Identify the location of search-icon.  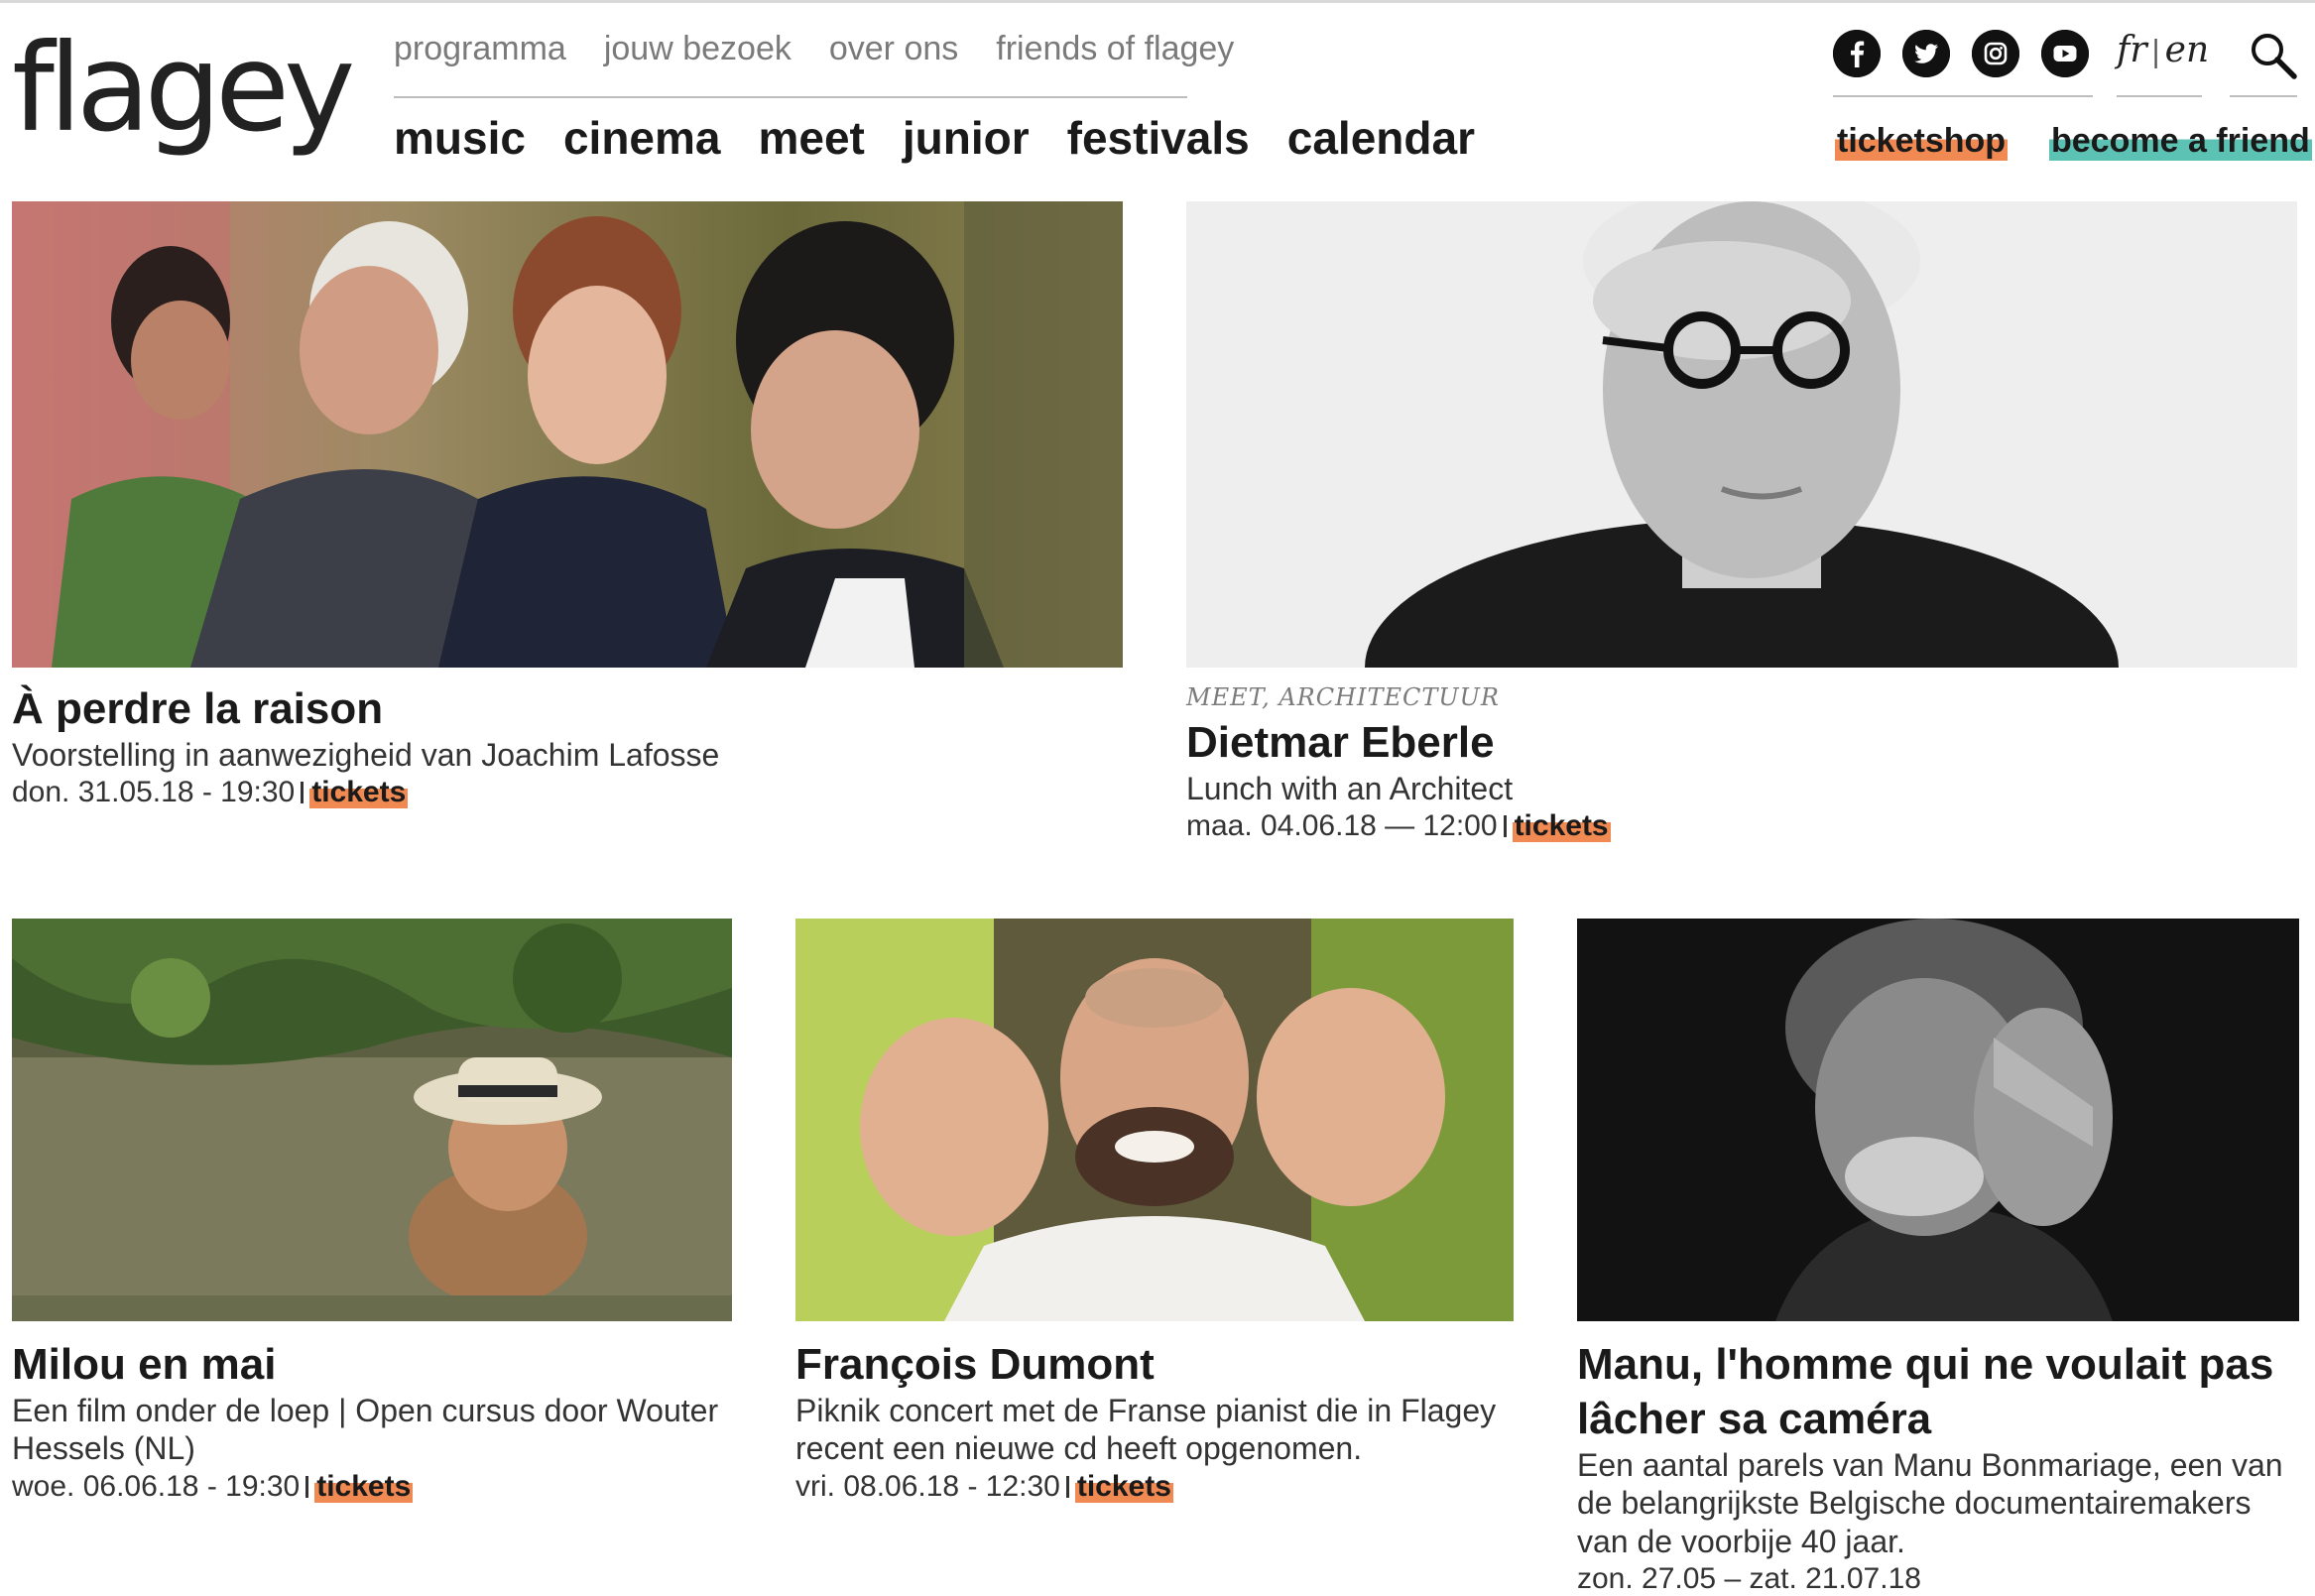
(2273, 55).